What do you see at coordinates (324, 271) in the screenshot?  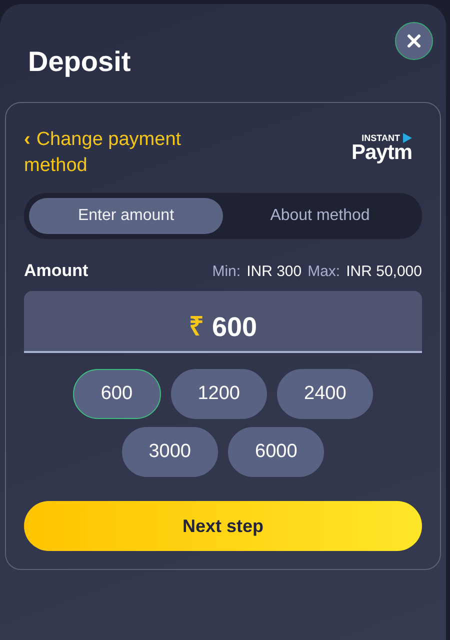 I see `limit-label: Max:` at bounding box center [324, 271].